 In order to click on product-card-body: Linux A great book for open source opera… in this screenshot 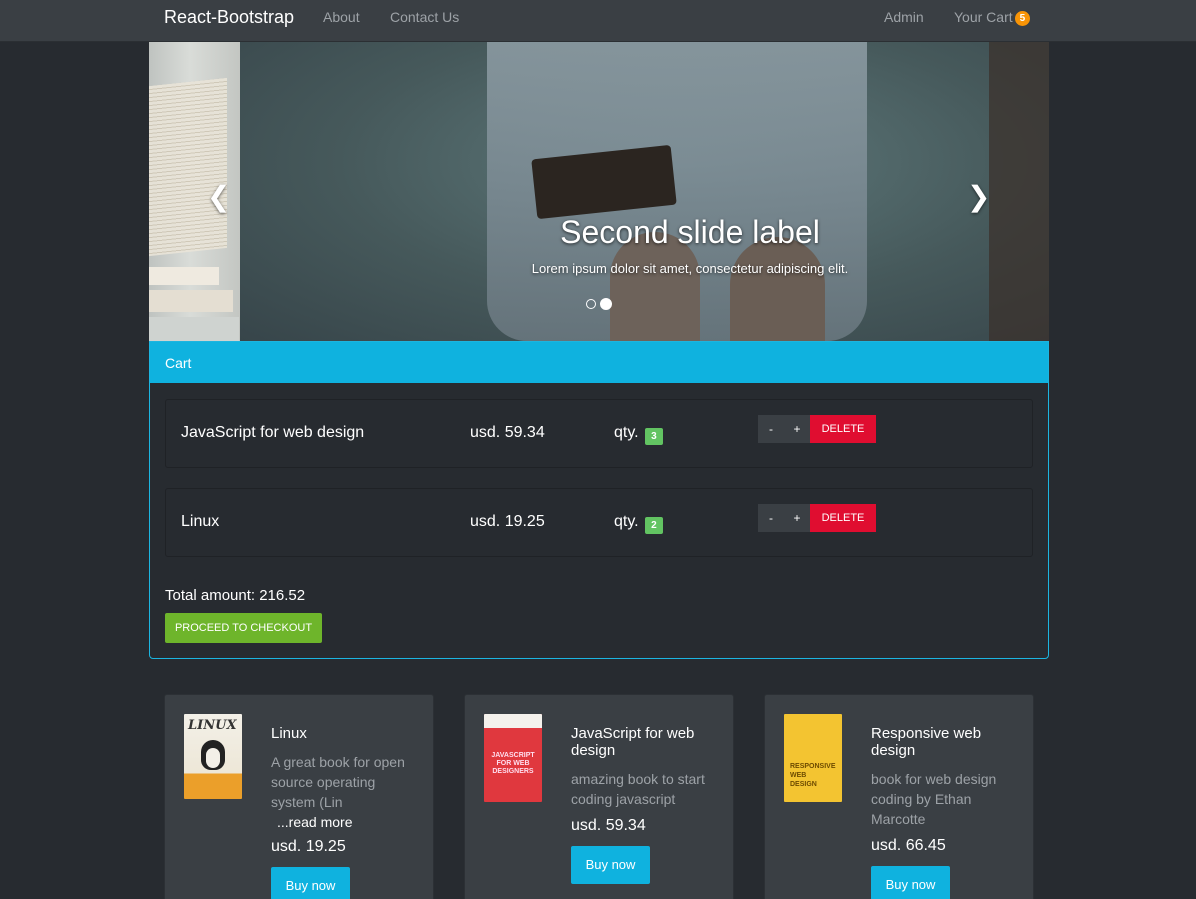, I will do `click(345, 812)`.